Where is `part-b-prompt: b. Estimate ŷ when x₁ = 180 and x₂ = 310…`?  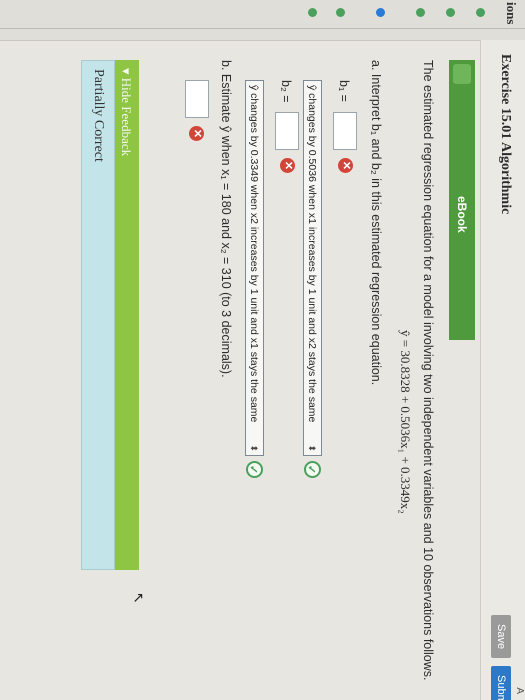
part-b-prompt: b. Estimate ŷ when x₁ = 180 and x₂ = 310… is located at coordinates (226, 219).